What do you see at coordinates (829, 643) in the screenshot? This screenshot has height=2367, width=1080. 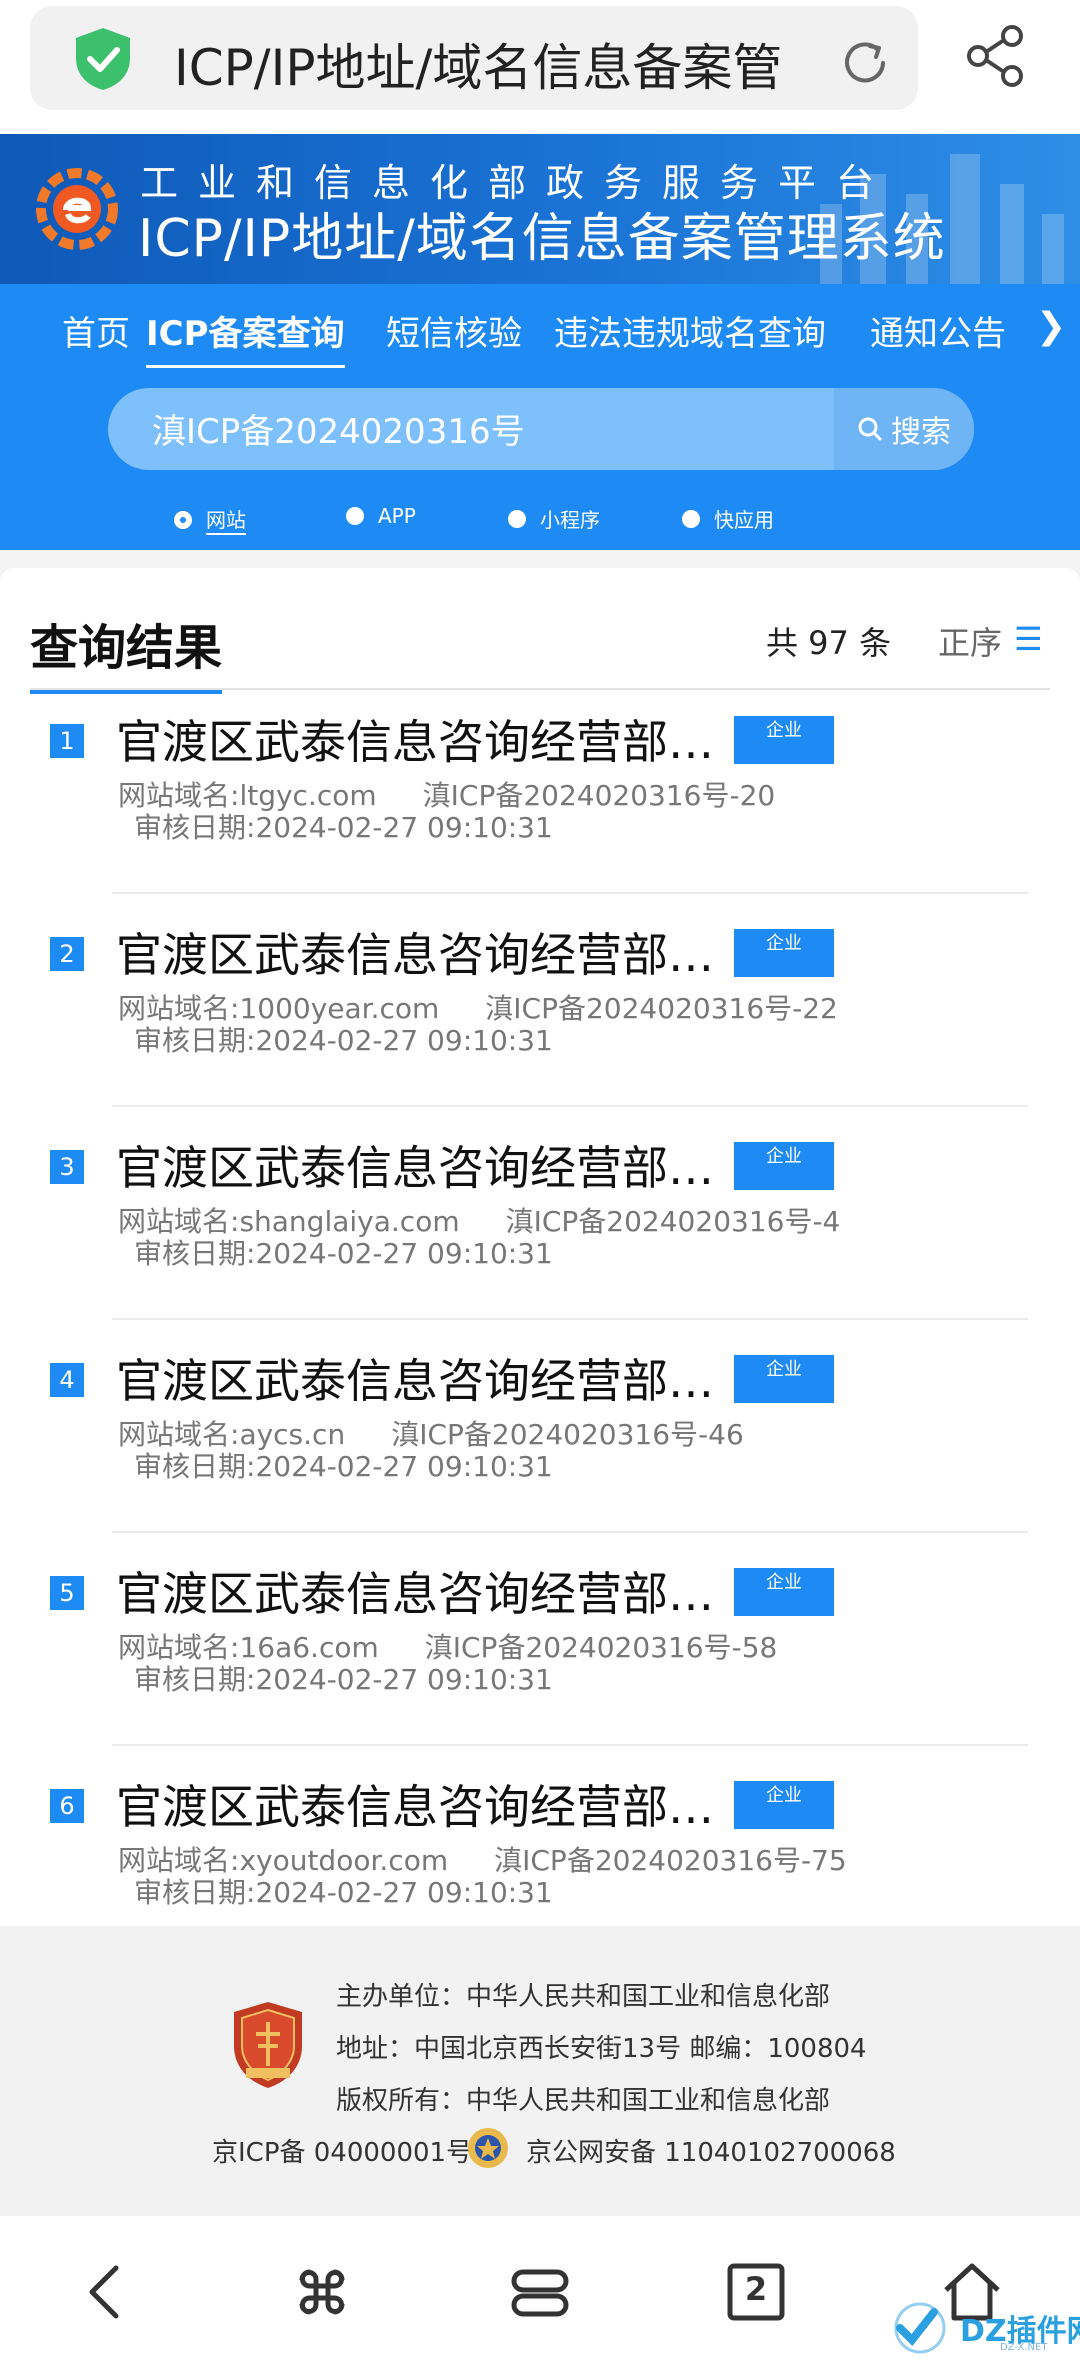 I see `results-count: 共 97 条` at bounding box center [829, 643].